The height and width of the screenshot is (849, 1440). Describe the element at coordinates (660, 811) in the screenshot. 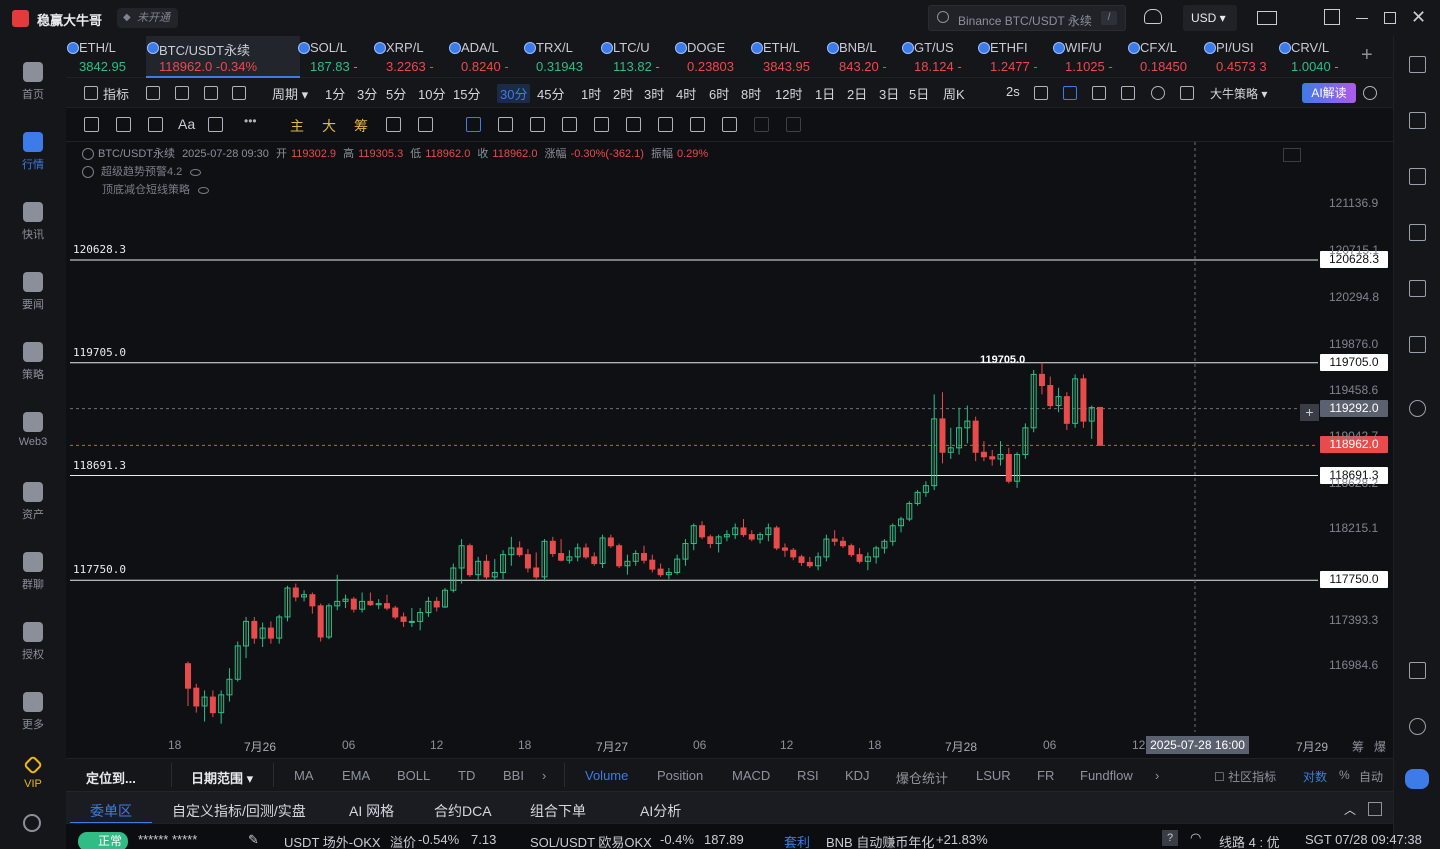

I see `tab-ai-analysis: AI分析` at that location.